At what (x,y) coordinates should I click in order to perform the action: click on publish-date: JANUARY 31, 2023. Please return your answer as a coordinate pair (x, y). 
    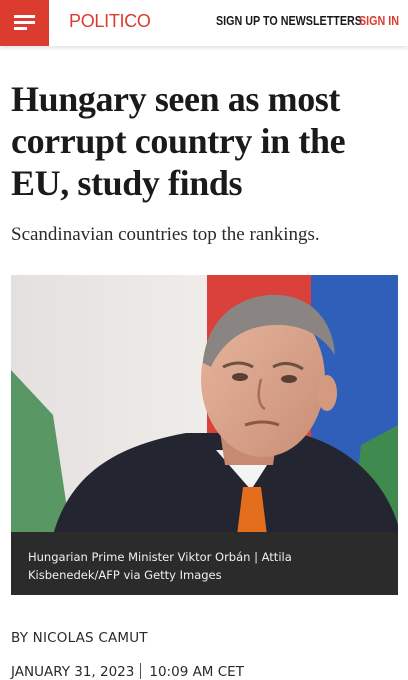
    Looking at the image, I should click on (73, 672).